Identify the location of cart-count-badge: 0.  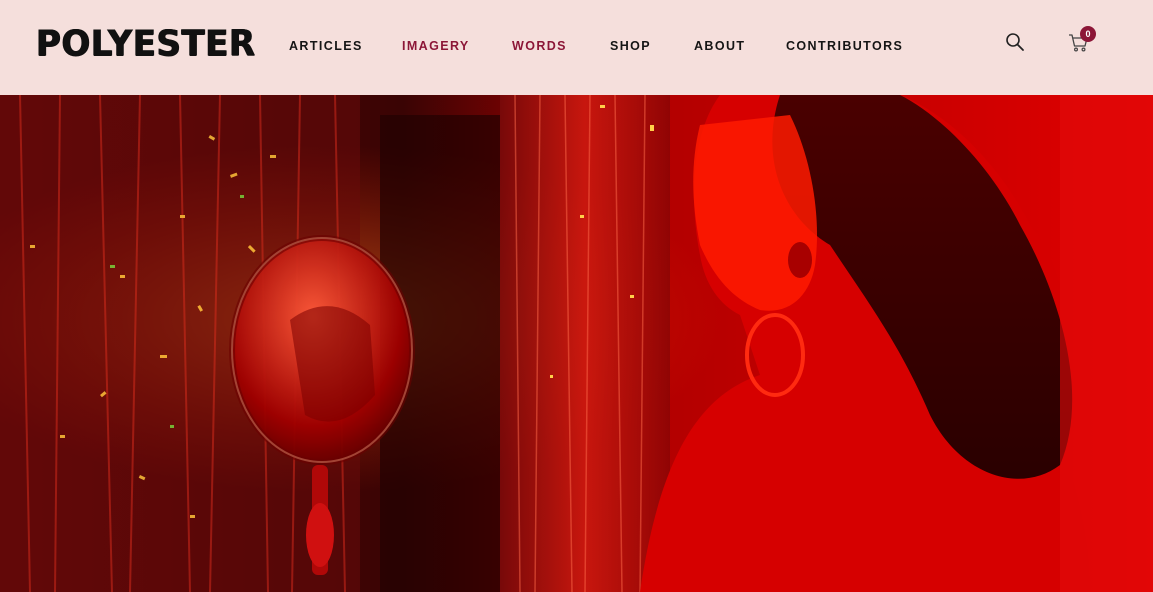
(1088, 34).